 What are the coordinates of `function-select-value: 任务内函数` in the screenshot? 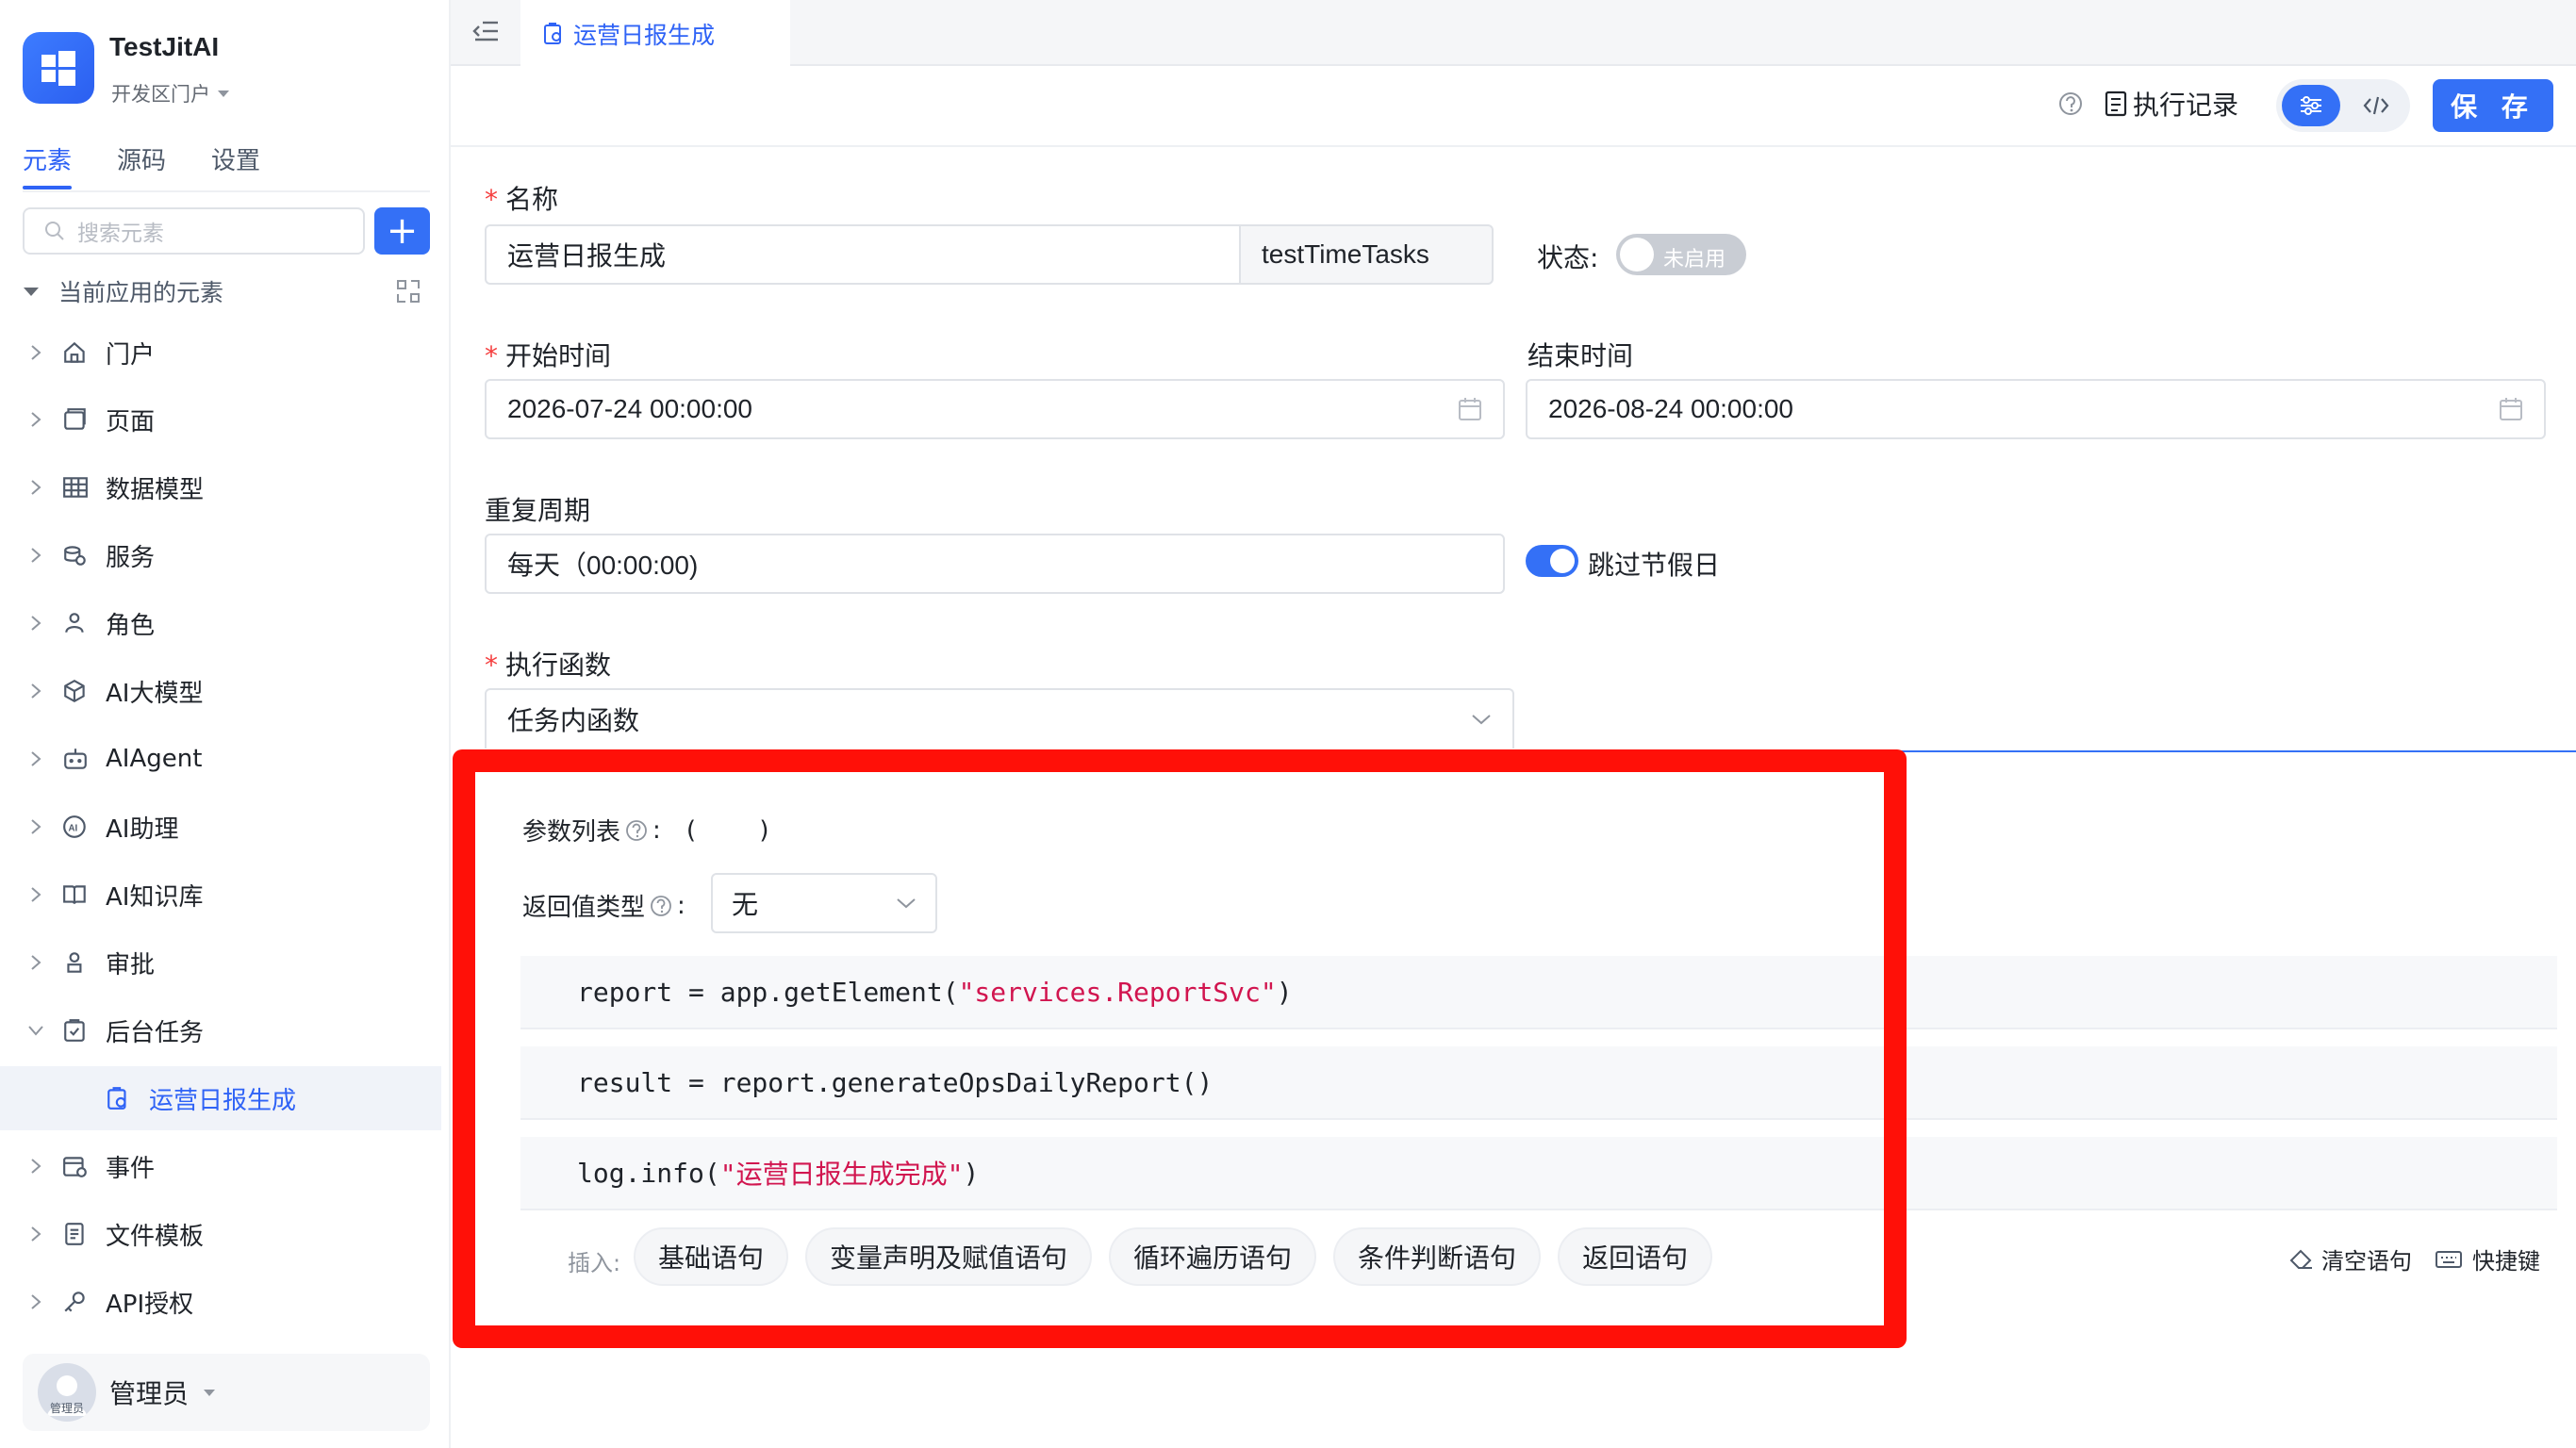 It's located at (573, 720).